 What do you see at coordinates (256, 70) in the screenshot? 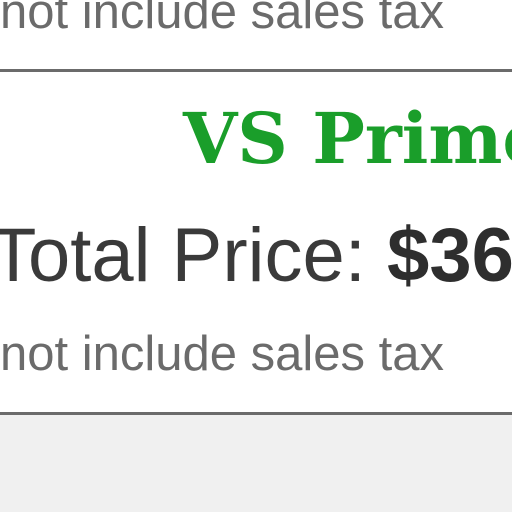
I see `divider-top` at bounding box center [256, 70].